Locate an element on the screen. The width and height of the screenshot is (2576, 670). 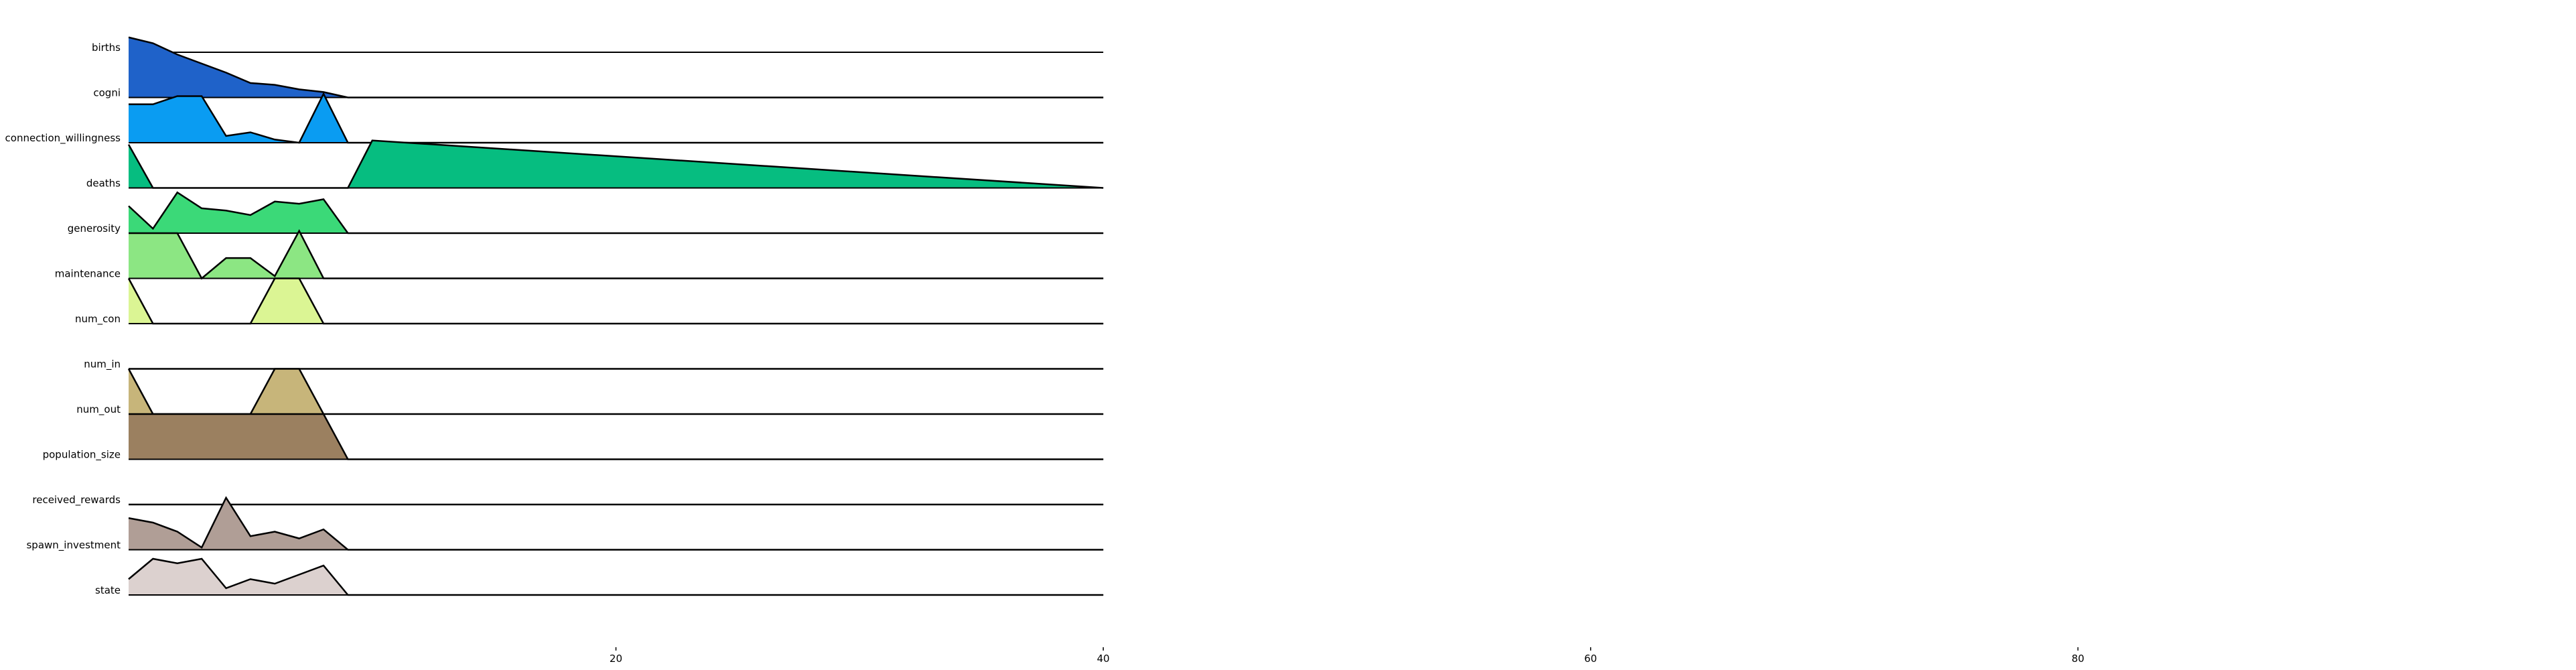
row-label-population-size: population_size is located at coordinates (82, 456).